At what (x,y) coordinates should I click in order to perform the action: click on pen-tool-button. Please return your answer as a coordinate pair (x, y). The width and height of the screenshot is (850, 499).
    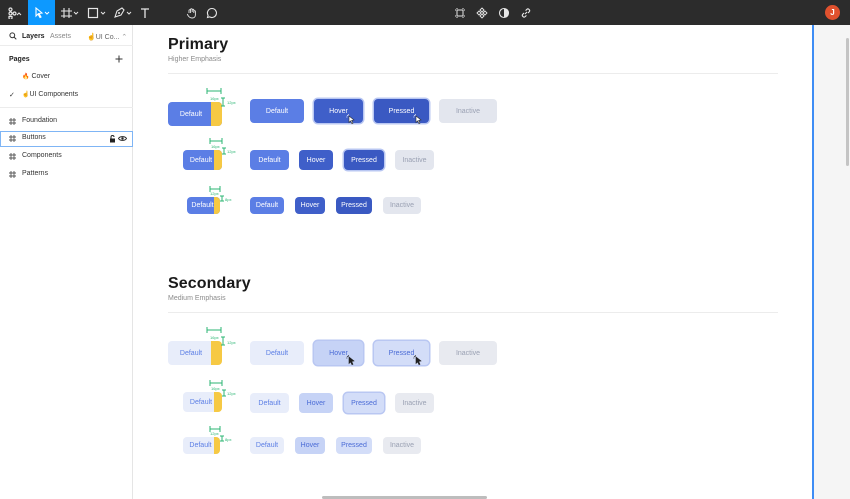
    Looking at the image, I should click on (123, 12).